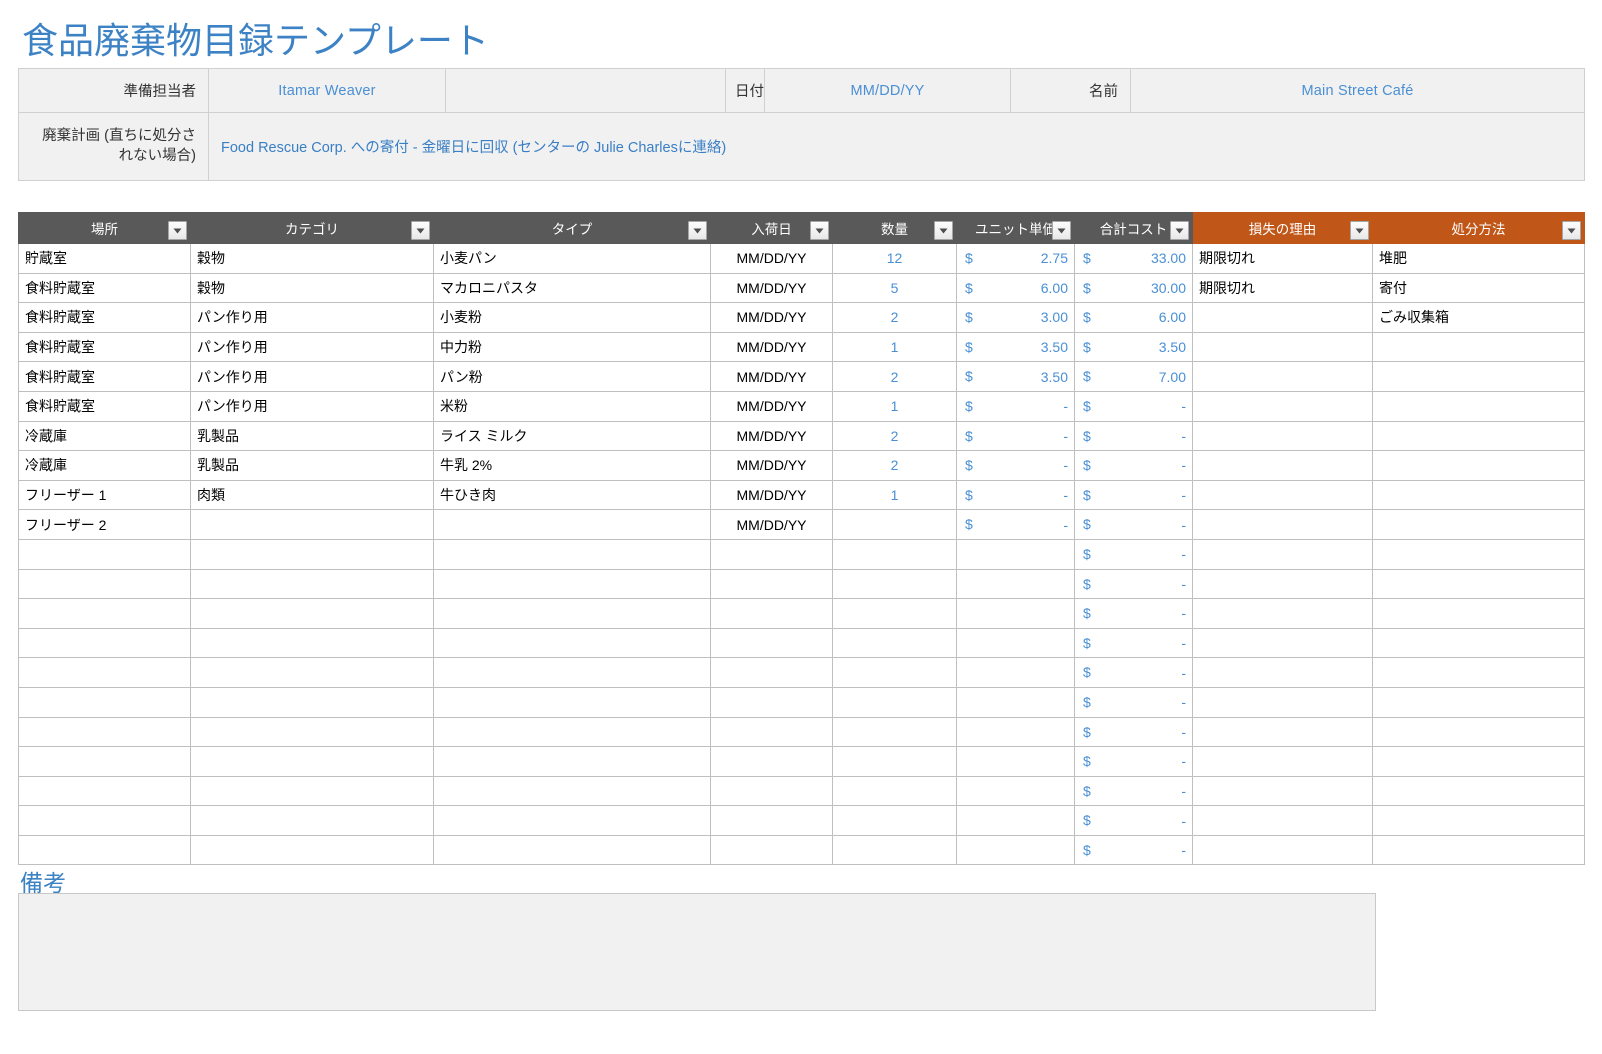 The width and height of the screenshot is (1602, 1054). Describe the element at coordinates (312, 495) in the screenshot. I see `cell-category: 肉類` at that location.